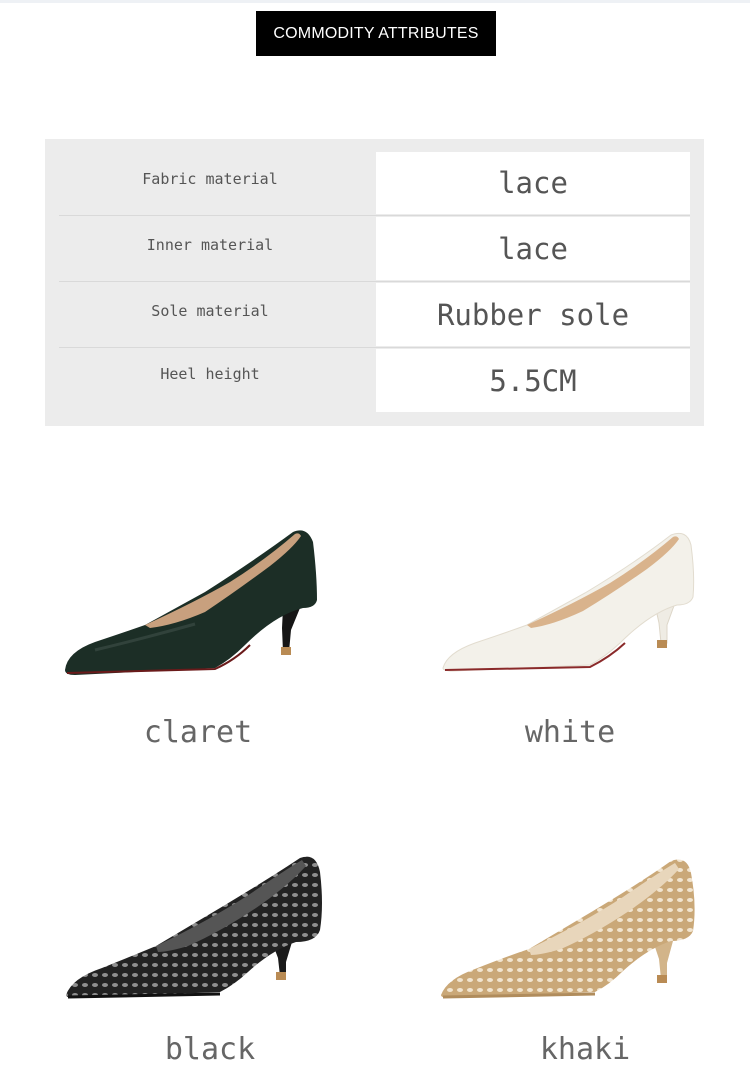  Describe the element at coordinates (191, 602) in the screenshot. I see `shoe-image-claret` at that location.